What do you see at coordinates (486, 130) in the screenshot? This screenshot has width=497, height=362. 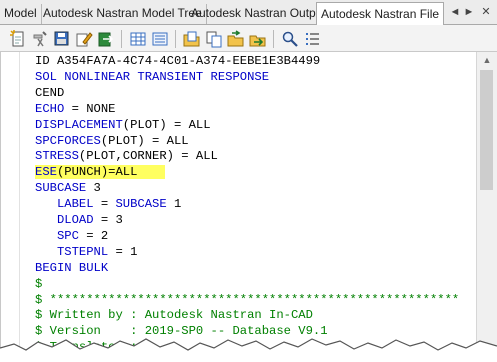 I see `scrollbar-thumb` at bounding box center [486, 130].